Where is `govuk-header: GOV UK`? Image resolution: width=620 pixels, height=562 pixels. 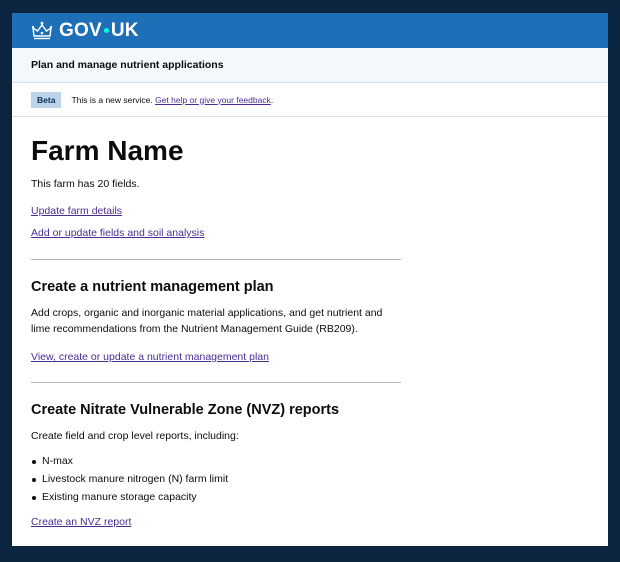
govuk-header: GOV UK is located at coordinates (310, 30).